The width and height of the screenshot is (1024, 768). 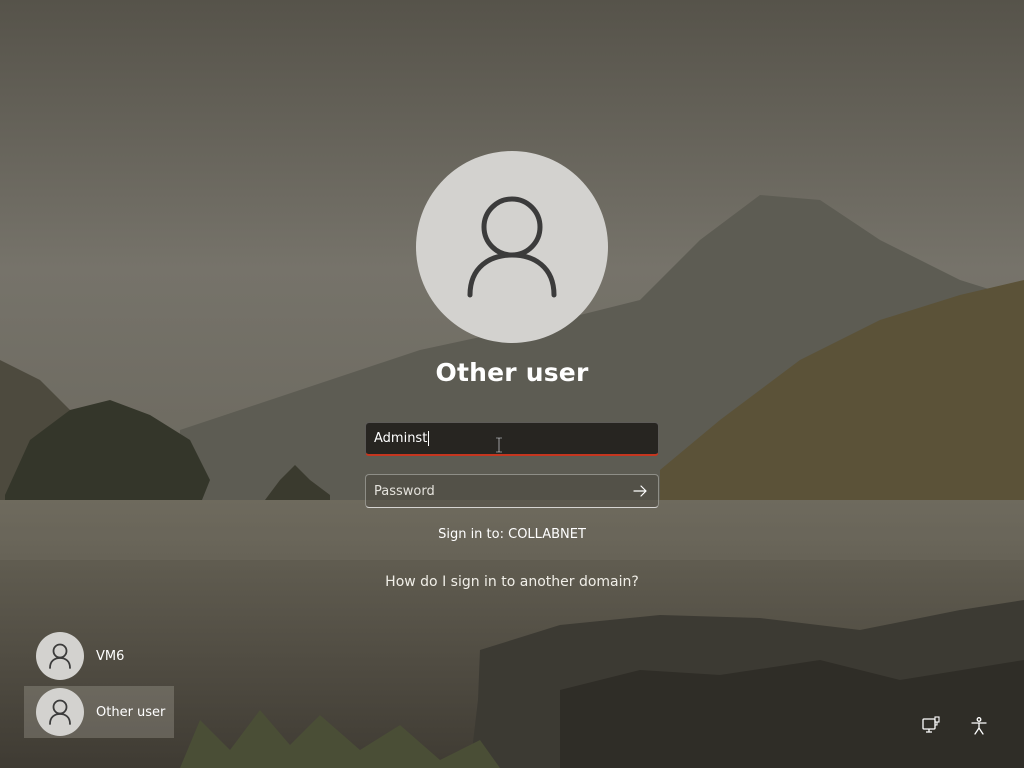 I want to click on user-tile-other-user: Other user, so click(x=99, y=712).